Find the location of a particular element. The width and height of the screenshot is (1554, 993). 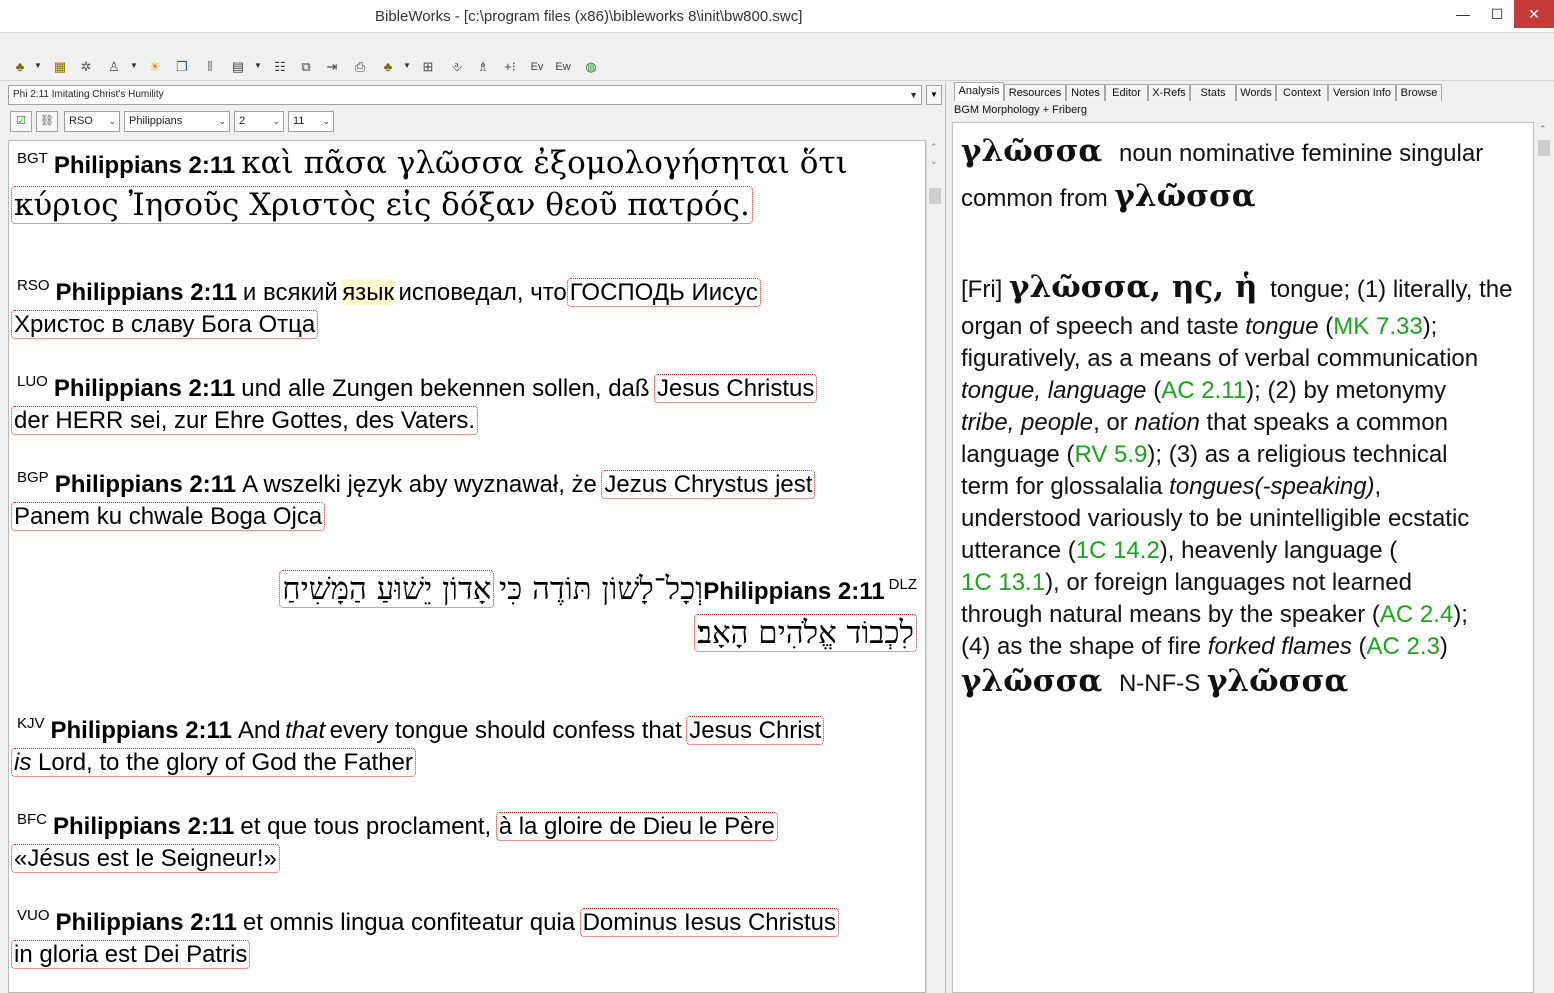

ew-icon: Ew is located at coordinates (563, 67).